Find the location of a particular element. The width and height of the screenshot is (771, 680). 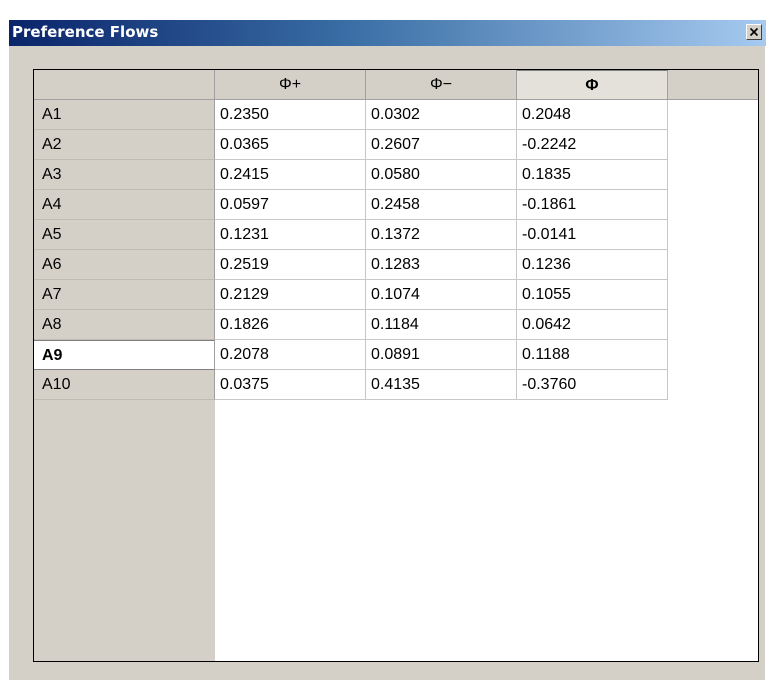

table-cell-phi-plus: 0.2078 is located at coordinates (290, 355).